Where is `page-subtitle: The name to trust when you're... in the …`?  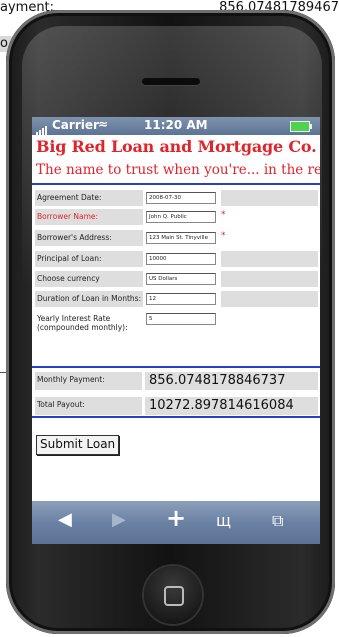
page-subtitle: The name to trust when you're... in the … is located at coordinates (178, 170).